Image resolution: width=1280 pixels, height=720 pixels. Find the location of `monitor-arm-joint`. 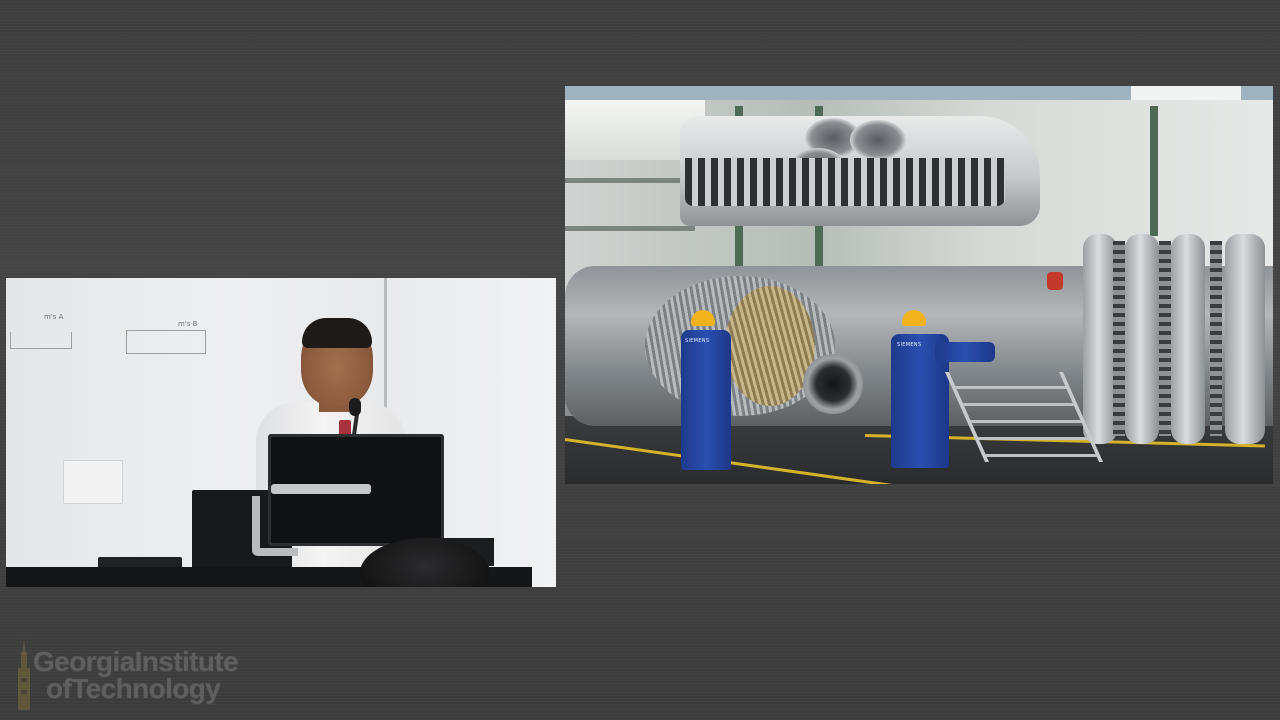

monitor-arm-joint is located at coordinates (275, 526).